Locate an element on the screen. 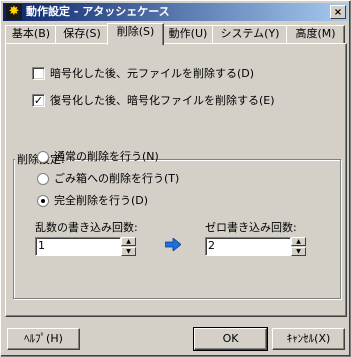 The height and width of the screenshot is (357, 351). radio-trash-delete-label: ごみ箱への削除を行う(T) is located at coordinates (117, 178).